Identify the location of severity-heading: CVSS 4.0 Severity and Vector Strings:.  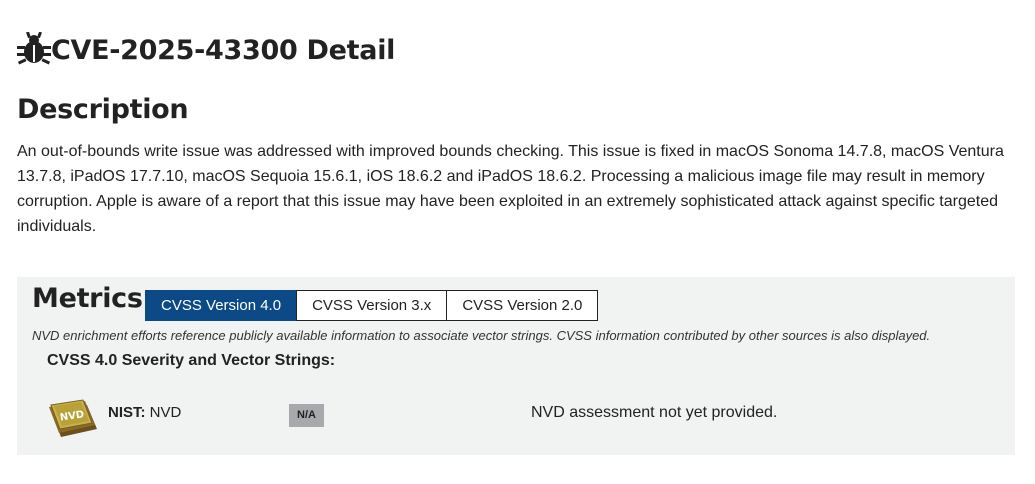
(191, 360).